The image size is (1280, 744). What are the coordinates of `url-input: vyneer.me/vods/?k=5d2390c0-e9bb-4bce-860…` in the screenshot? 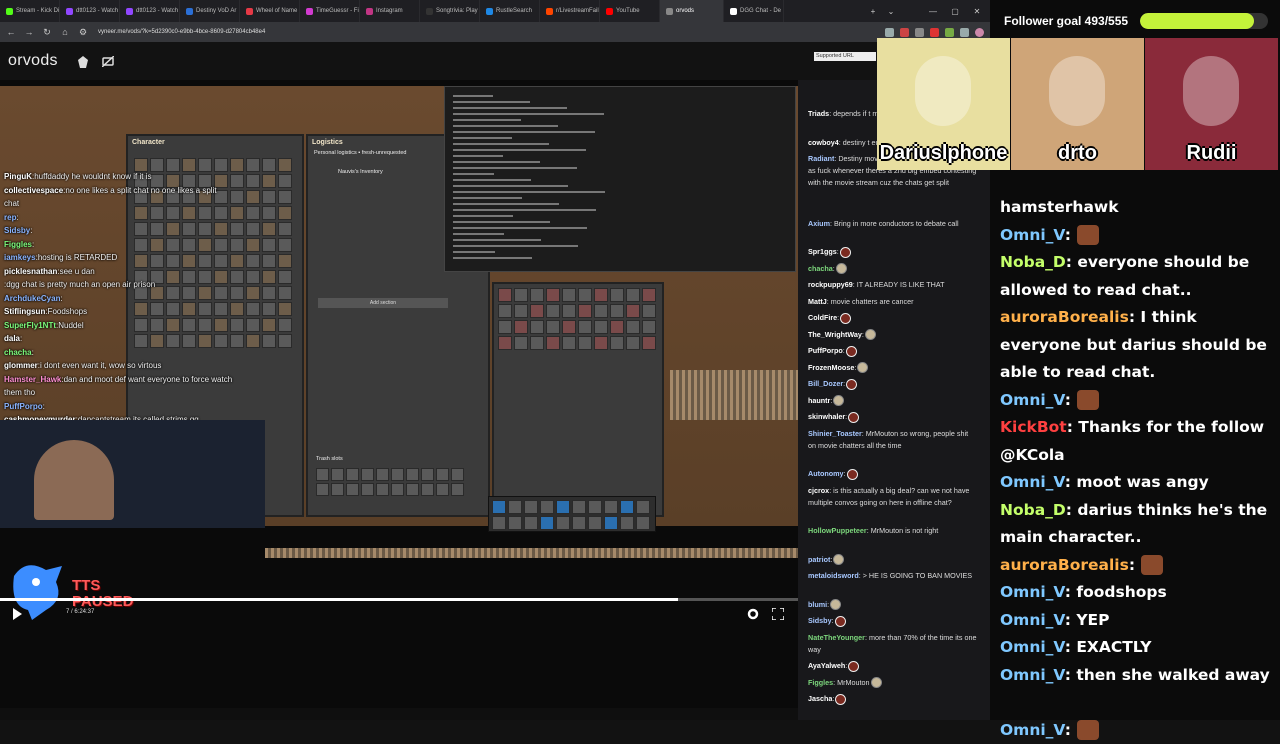 It's located at (491, 32).